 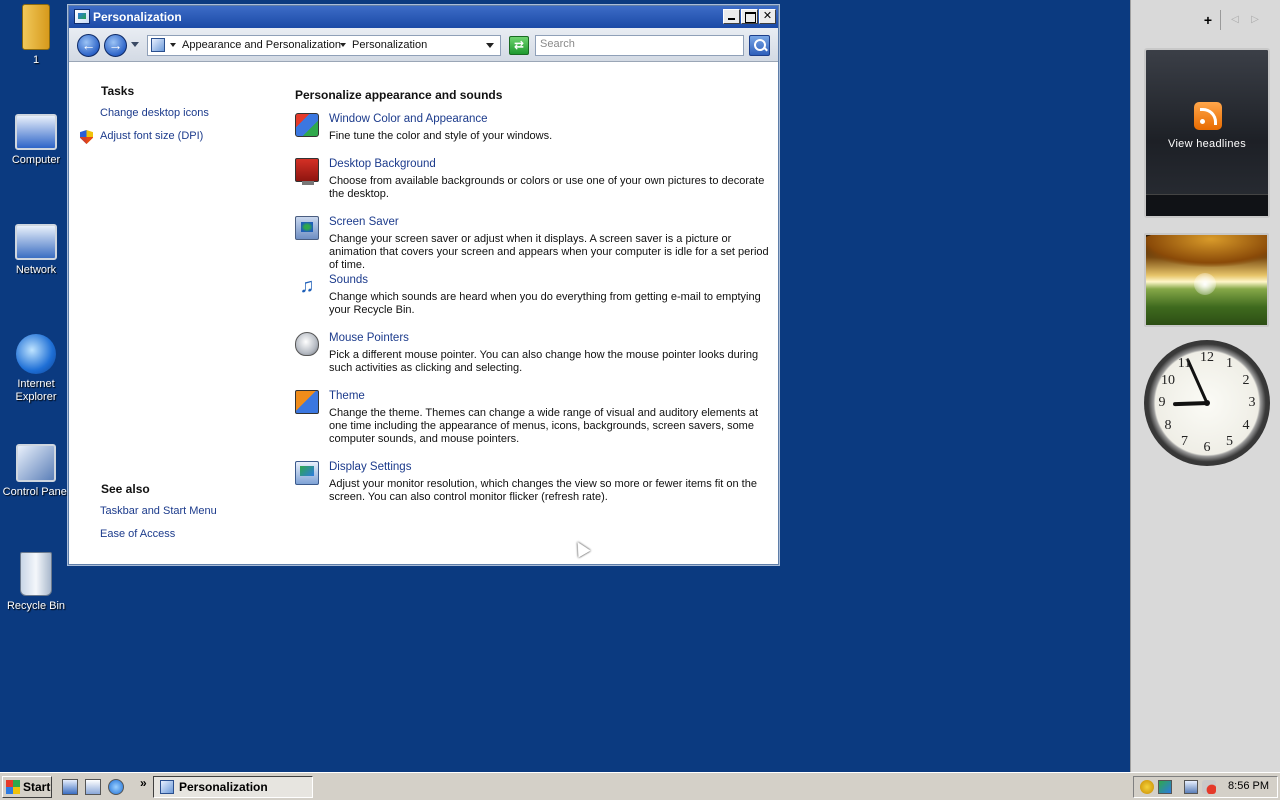 What do you see at coordinates (115, 45) in the screenshot?
I see `forward-button: →` at bounding box center [115, 45].